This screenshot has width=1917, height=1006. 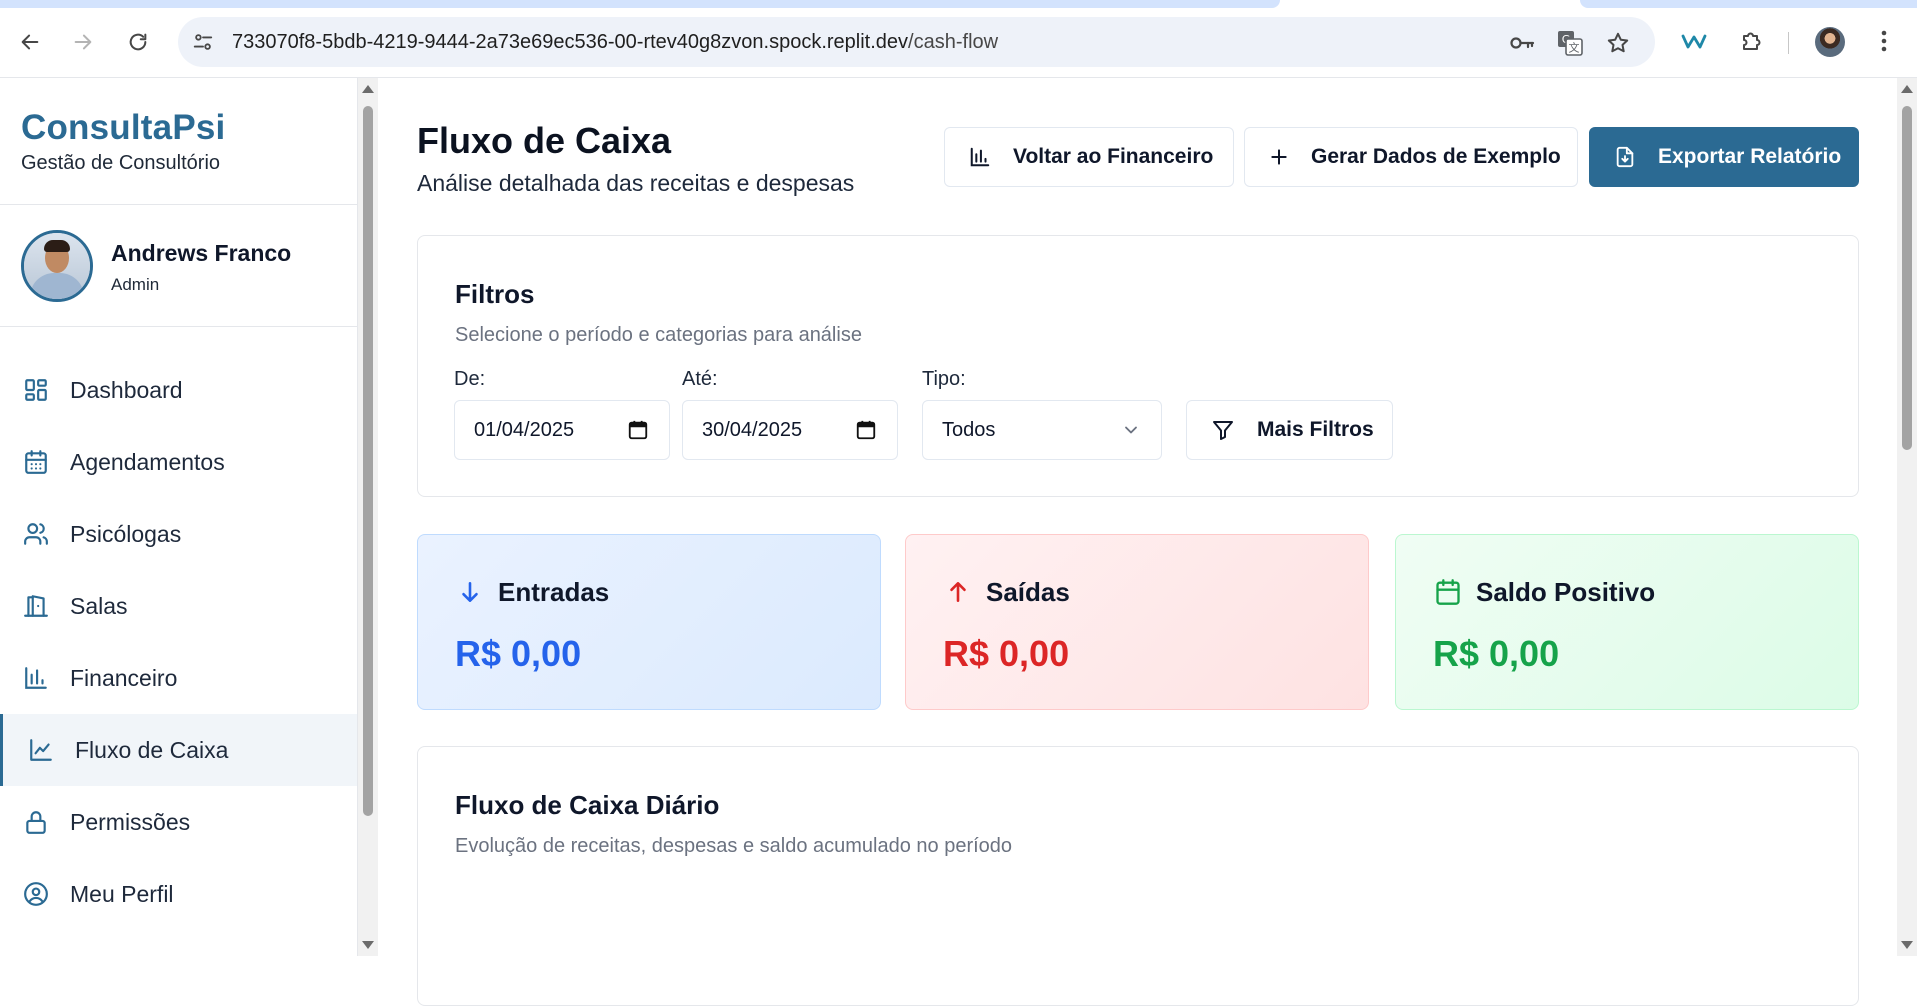 I want to click on expense-card: Saídas R$ 0,00, so click(x=1137, y=622).